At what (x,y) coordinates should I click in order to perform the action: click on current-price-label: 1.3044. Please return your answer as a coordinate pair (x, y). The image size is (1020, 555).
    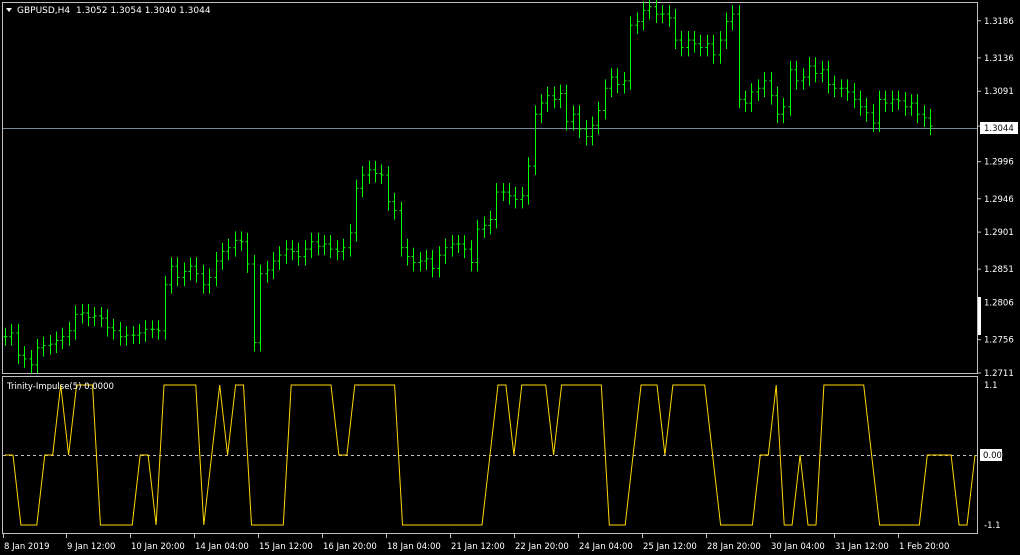
    Looking at the image, I should click on (999, 129).